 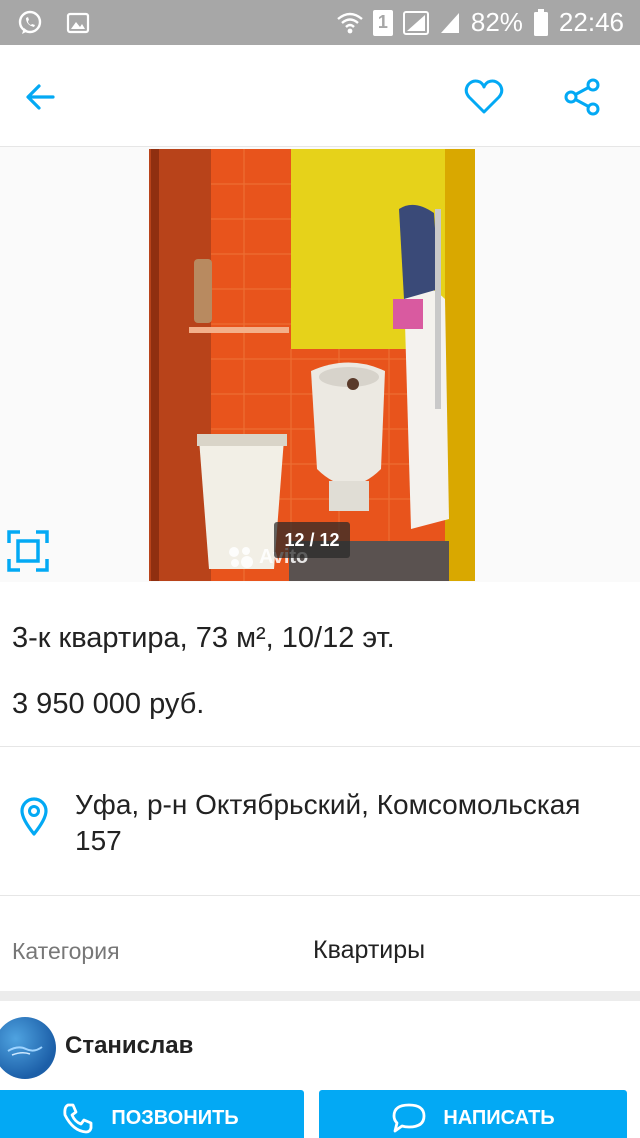 What do you see at coordinates (320, 1046) in the screenshot?
I see `seller-row: Станислав` at bounding box center [320, 1046].